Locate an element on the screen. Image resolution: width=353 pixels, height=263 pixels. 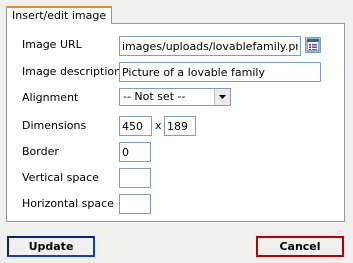
image-url-label: Image URL is located at coordinates (52, 44).